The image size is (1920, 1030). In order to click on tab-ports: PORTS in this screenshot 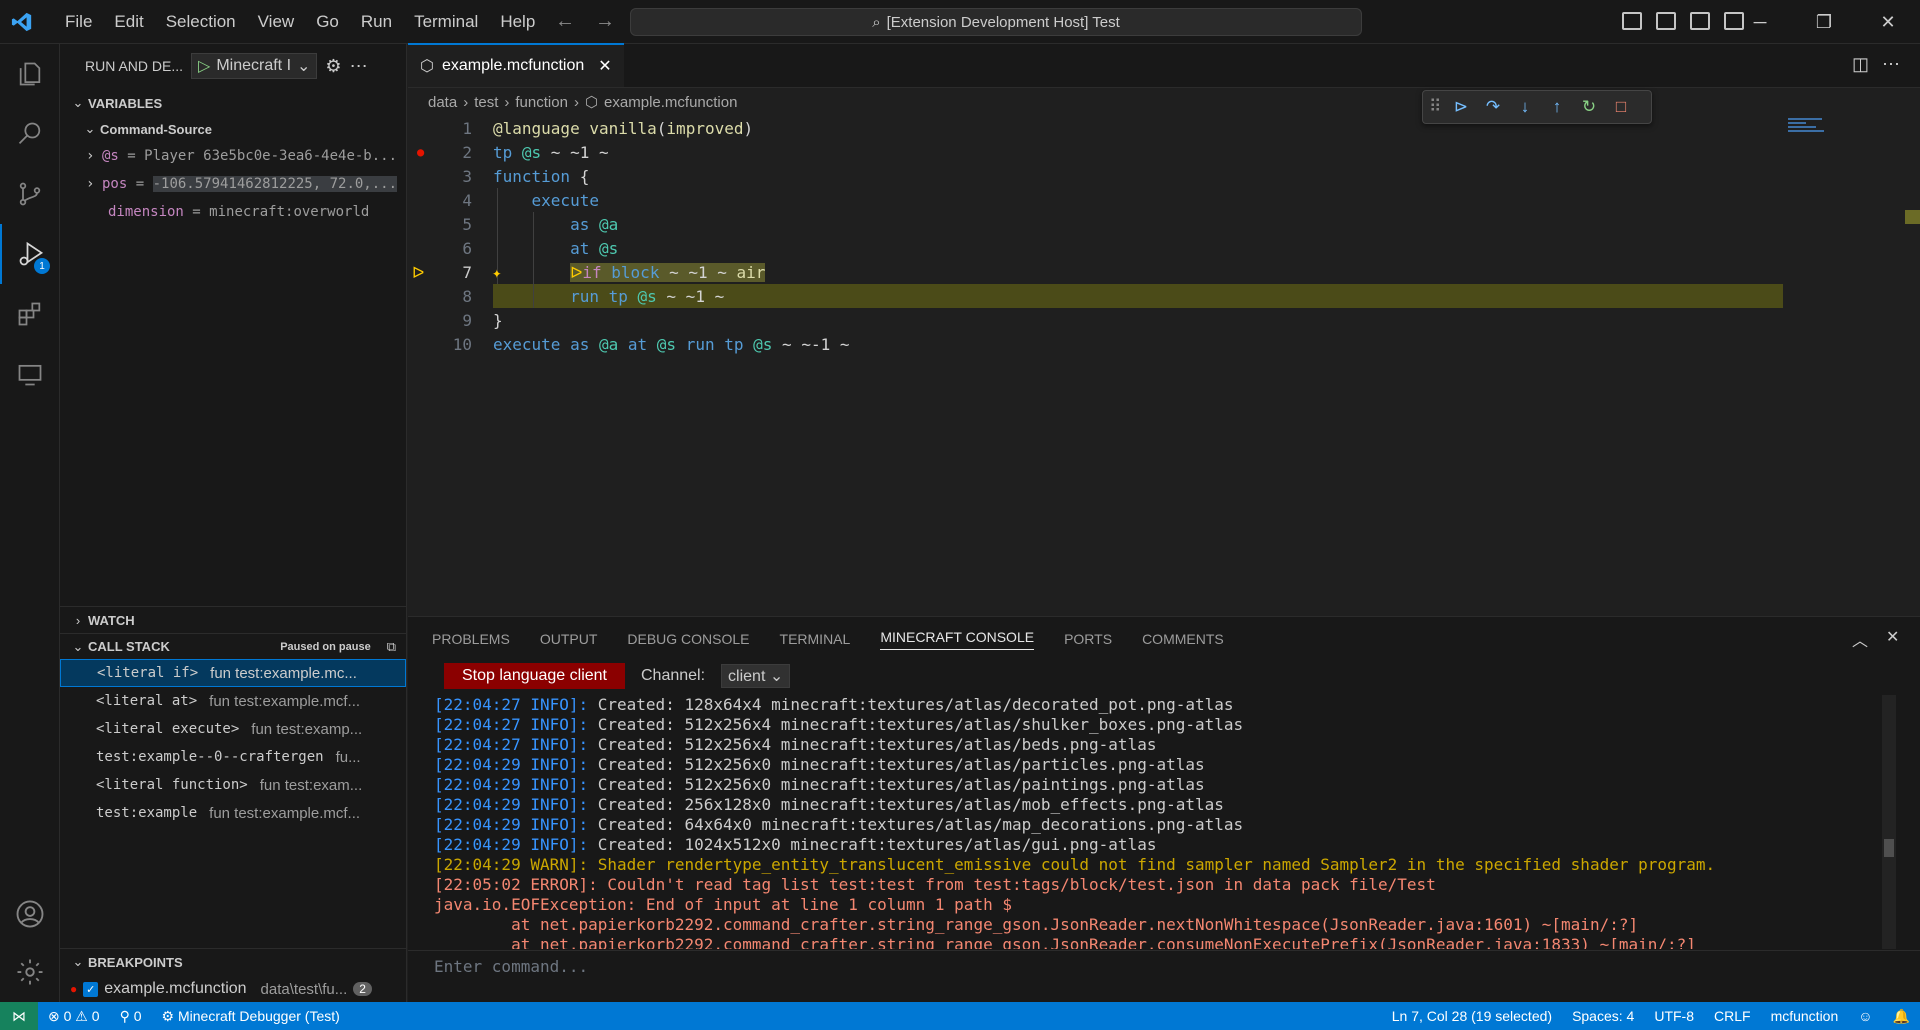, I will do `click(1088, 639)`.